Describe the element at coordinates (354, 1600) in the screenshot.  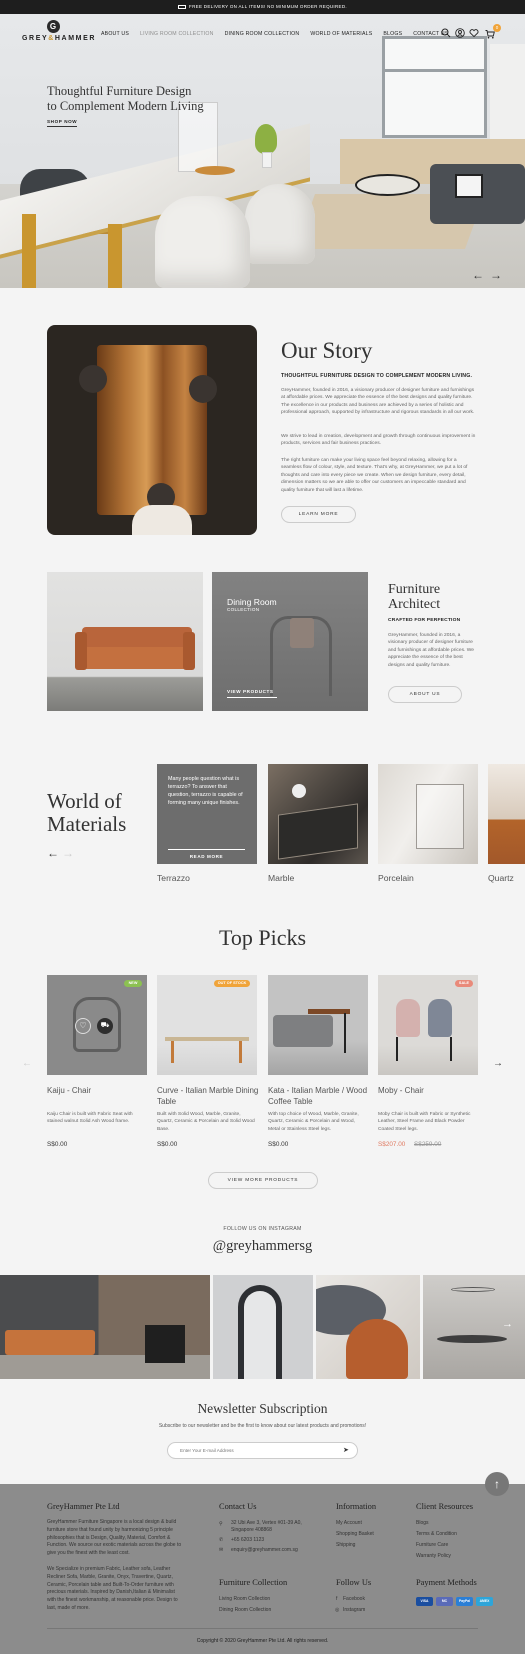
I see `facebook-link: Facebook` at that location.